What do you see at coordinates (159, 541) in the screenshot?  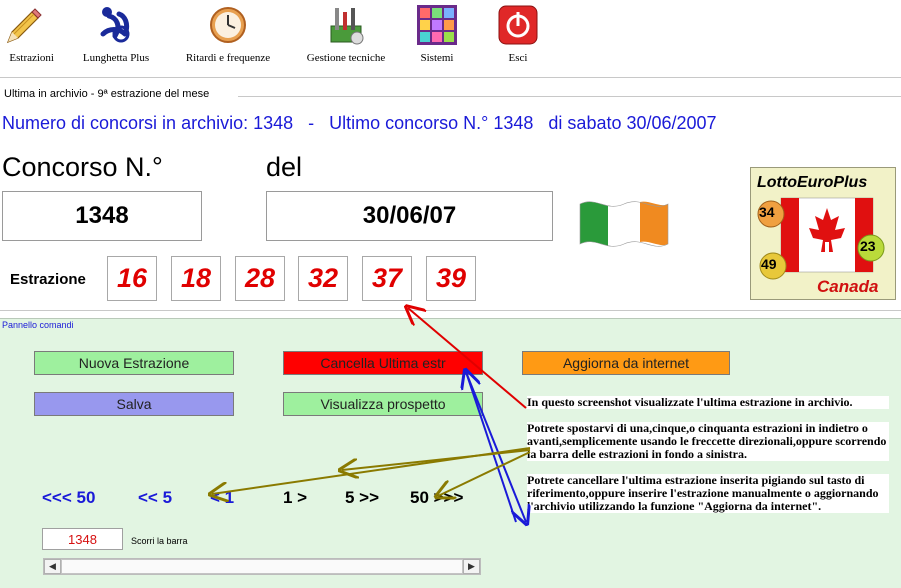 I see `scroll-label: Scorri la barra` at bounding box center [159, 541].